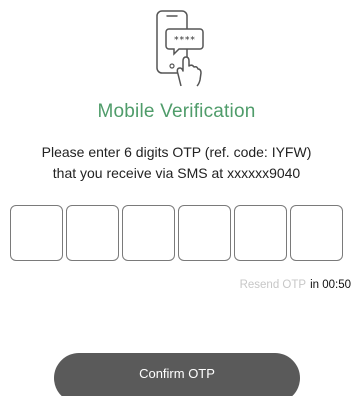 The image size is (353, 396). Describe the element at coordinates (176, 111) in the screenshot. I see `page-title: Mobile Verification` at that location.